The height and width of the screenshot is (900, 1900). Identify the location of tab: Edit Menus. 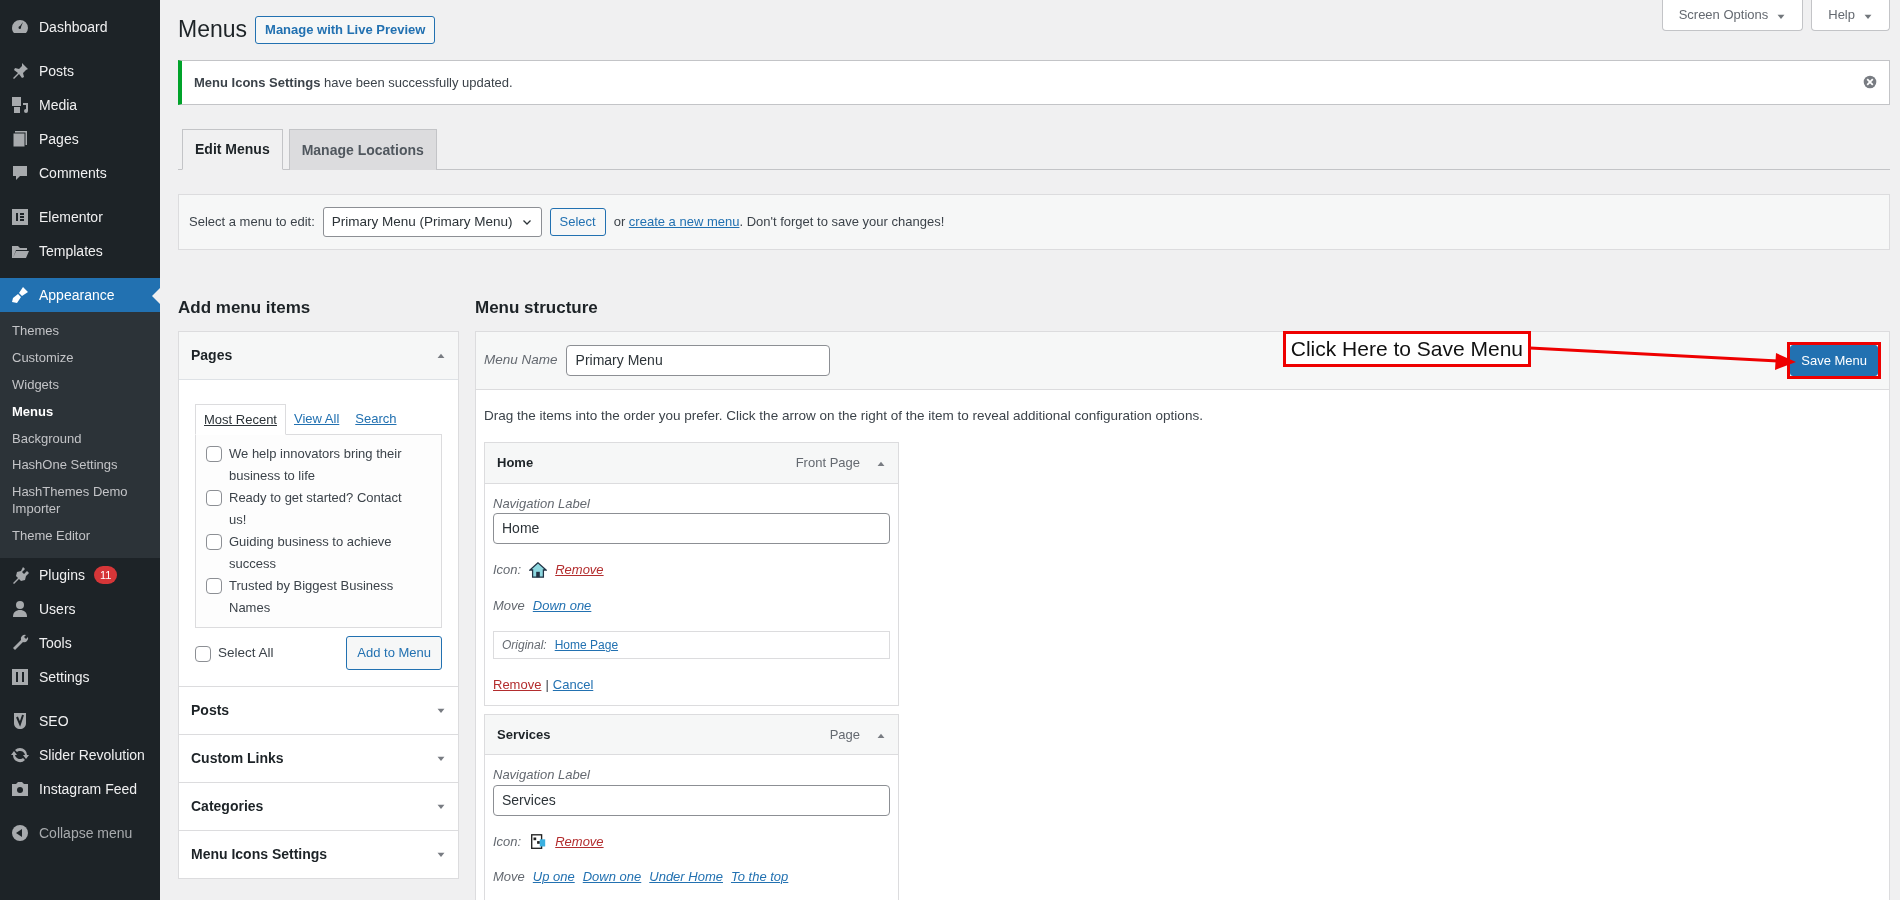
(232, 150).